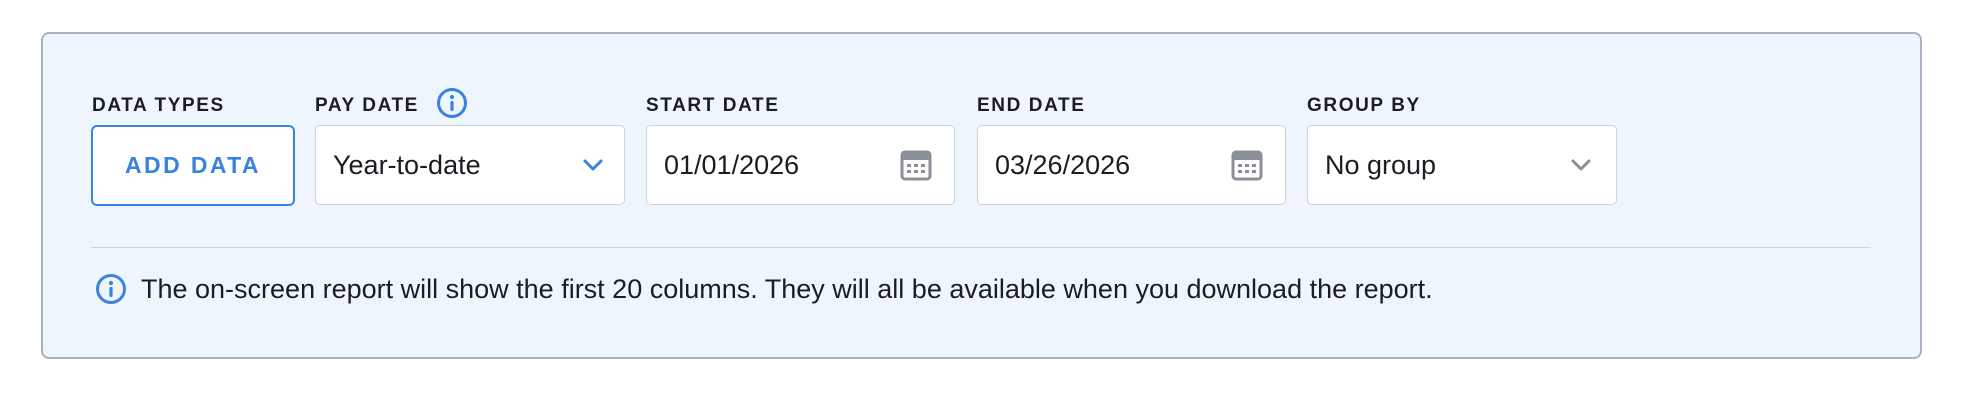 Image resolution: width=1962 pixels, height=404 pixels. What do you see at coordinates (1131, 165) in the screenshot?
I see `end-date-input: 03/26/2026` at bounding box center [1131, 165].